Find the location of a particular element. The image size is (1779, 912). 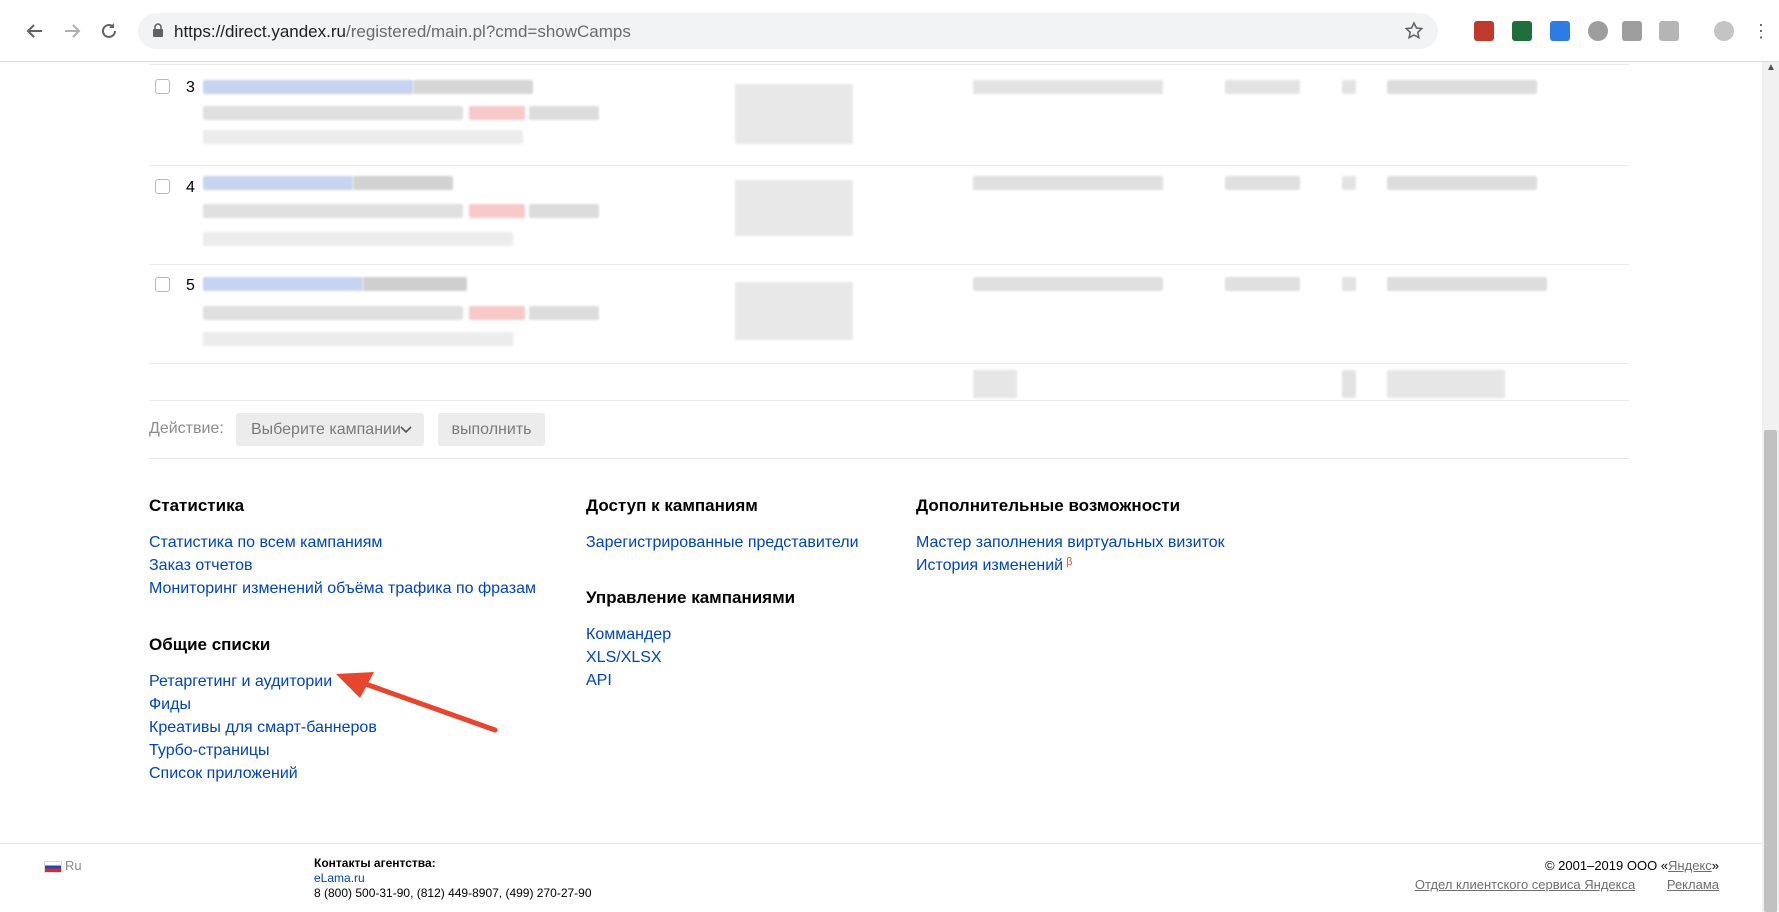

blue-extension-icon is located at coordinates (1560, 31).